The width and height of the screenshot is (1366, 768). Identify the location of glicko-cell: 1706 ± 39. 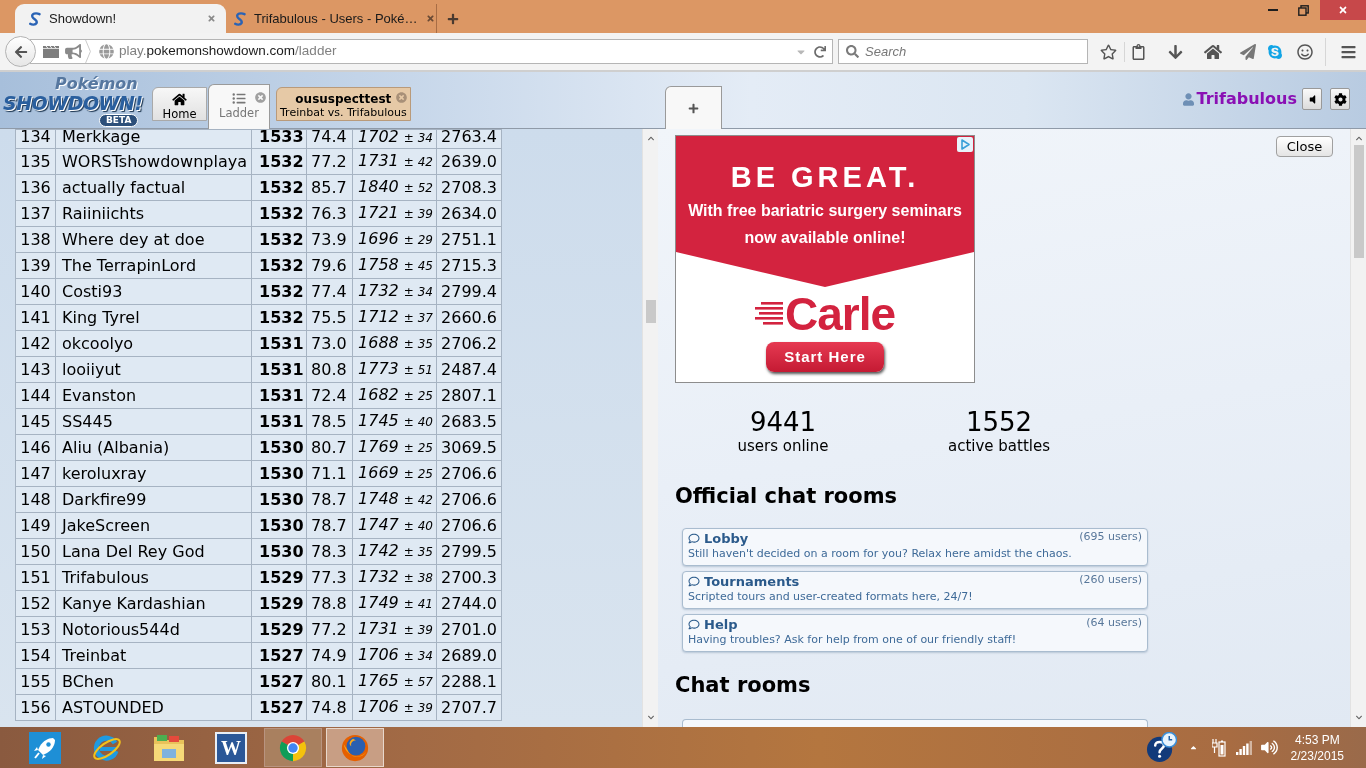
(394, 707).